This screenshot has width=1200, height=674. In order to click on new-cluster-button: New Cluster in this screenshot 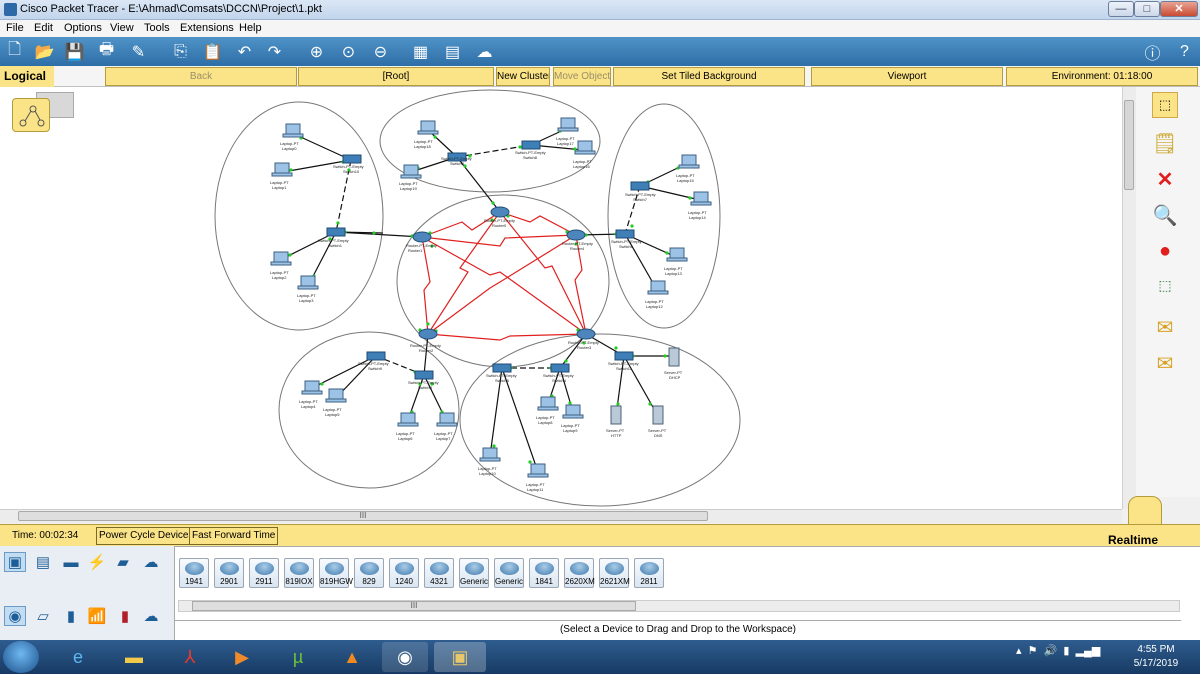, I will do `click(523, 76)`.